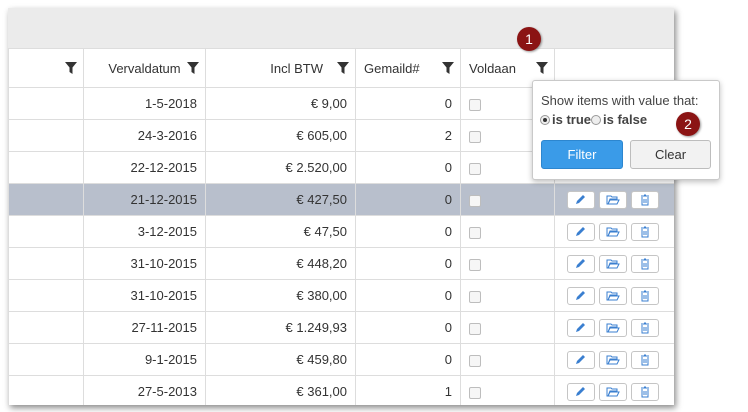 The height and width of the screenshot is (412, 748). I want to click on radio-is-false, so click(596, 119).